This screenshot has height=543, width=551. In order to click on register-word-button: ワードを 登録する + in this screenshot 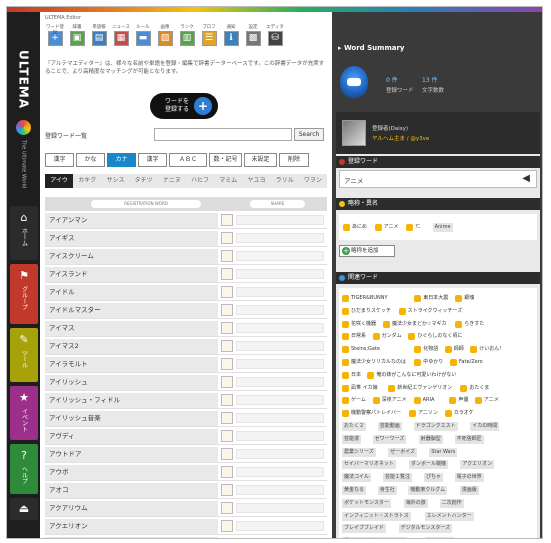, I will do `click(184, 106)`.